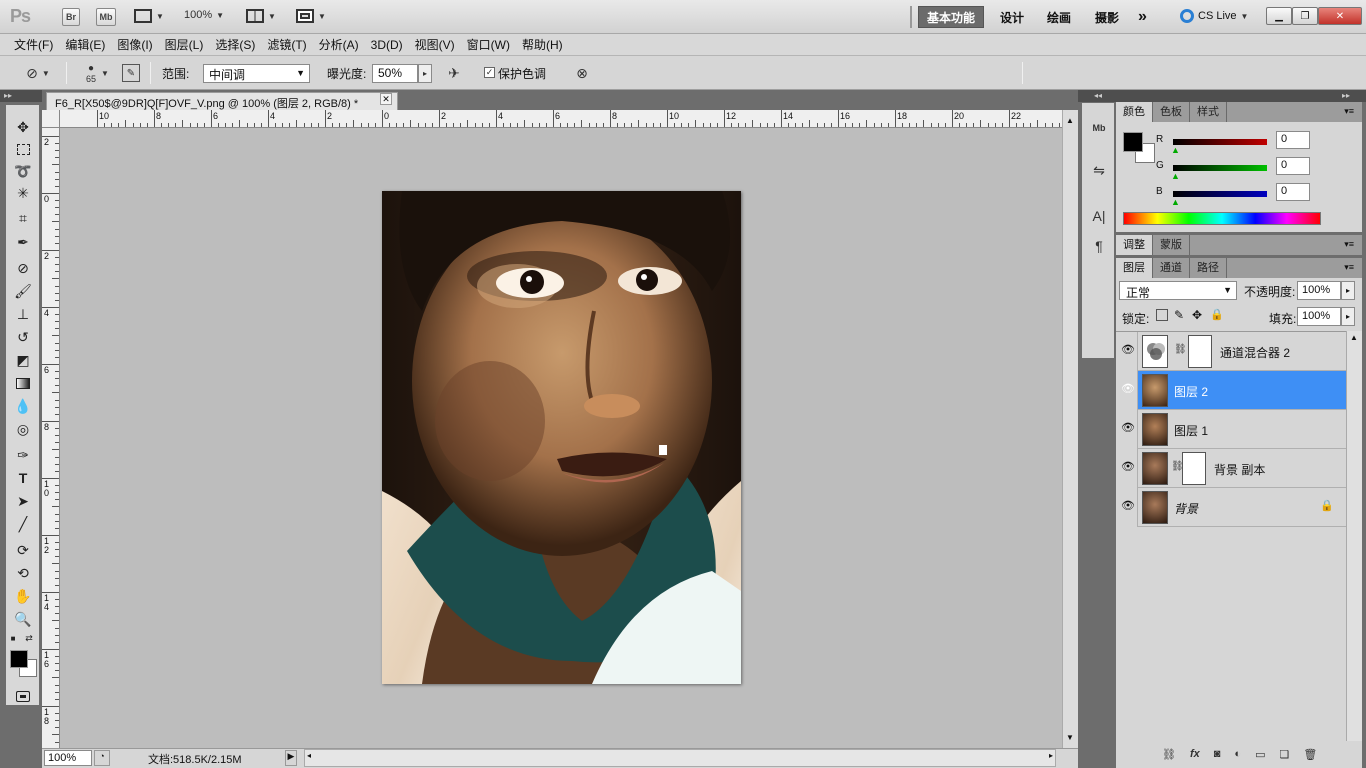 Image resolution: width=1366 pixels, height=768 pixels. What do you see at coordinates (286, 45) in the screenshot?
I see `menu-filter: 滤镜(T)` at bounding box center [286, 45].